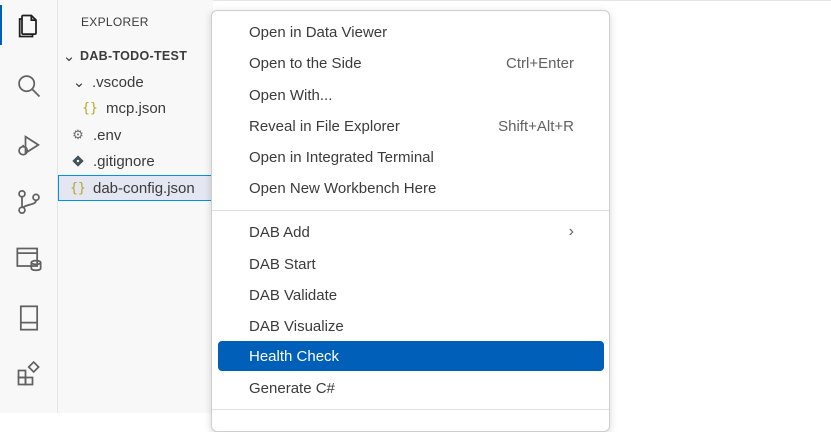 The width and height of the screenshot is (831, 432). Describe the element at coordinates (279, 232) in the screenshot. I see `menu-label: DAB Add` at that location.